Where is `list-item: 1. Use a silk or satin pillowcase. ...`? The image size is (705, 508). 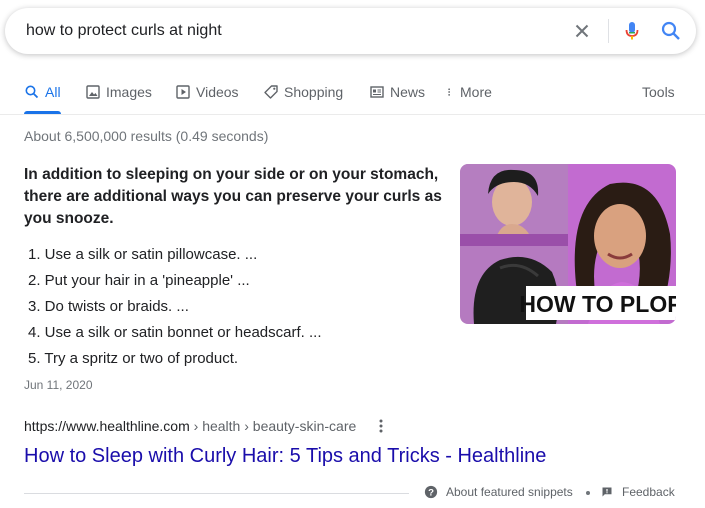
list-item: 1. Use a silk or satin pillowcase. ... is located at coordinates (143, 254).